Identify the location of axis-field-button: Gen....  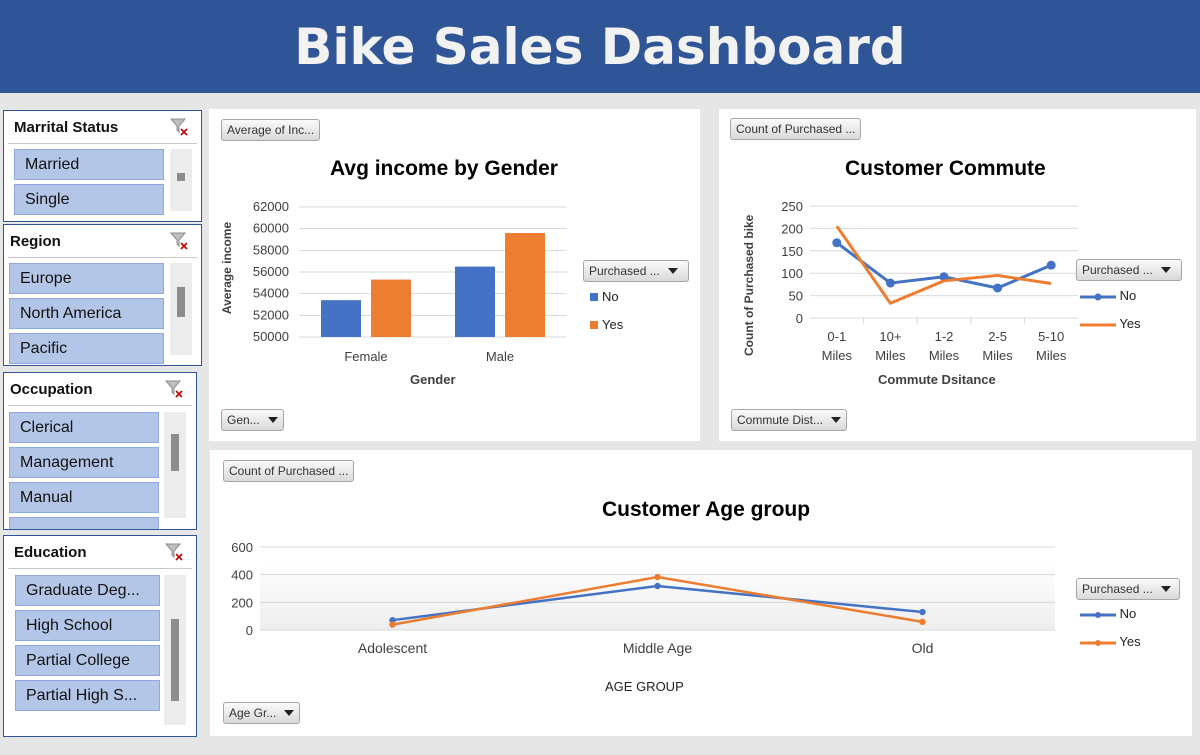
(252, 420).